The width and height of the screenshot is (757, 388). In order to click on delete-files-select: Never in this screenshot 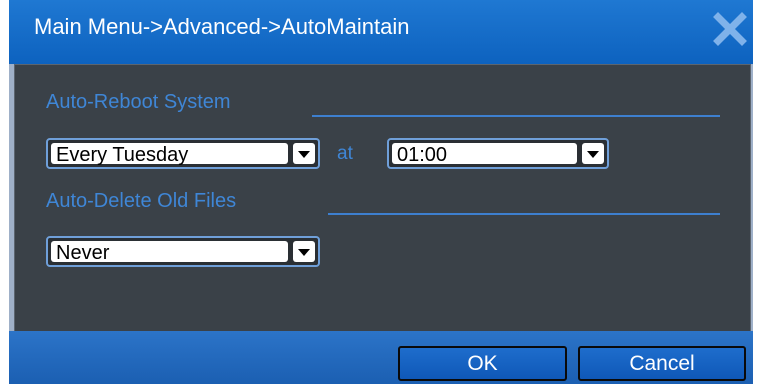, I will do `click(183, 251)`.